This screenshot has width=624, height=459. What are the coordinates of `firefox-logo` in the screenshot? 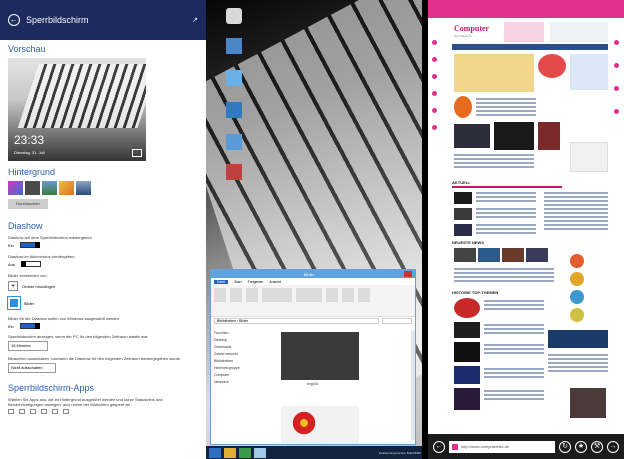 It's located at (463, 107).